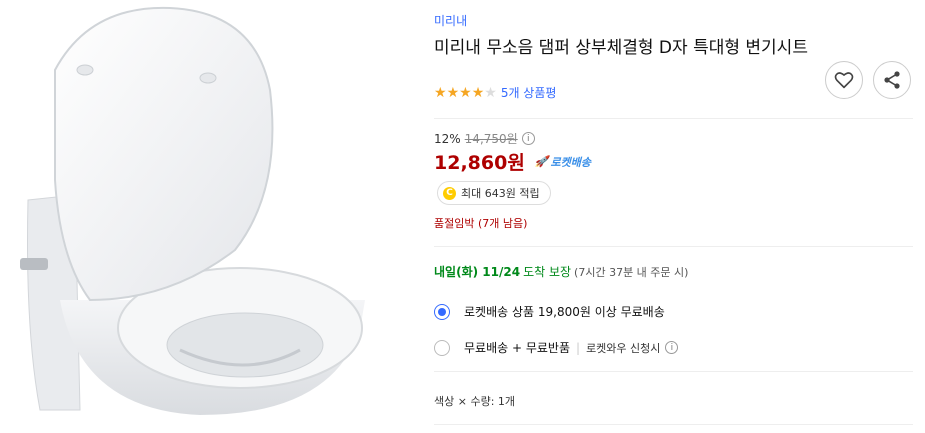 The width and height of the screenshot is (925, 433). I want to click on original-price-row: 12% 14,750원 i, so click(484, 138).